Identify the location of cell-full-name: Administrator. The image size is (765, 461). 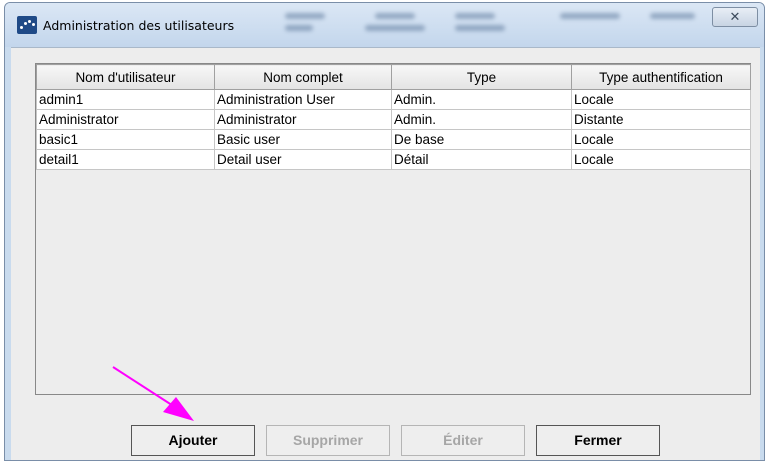
(303, 119).